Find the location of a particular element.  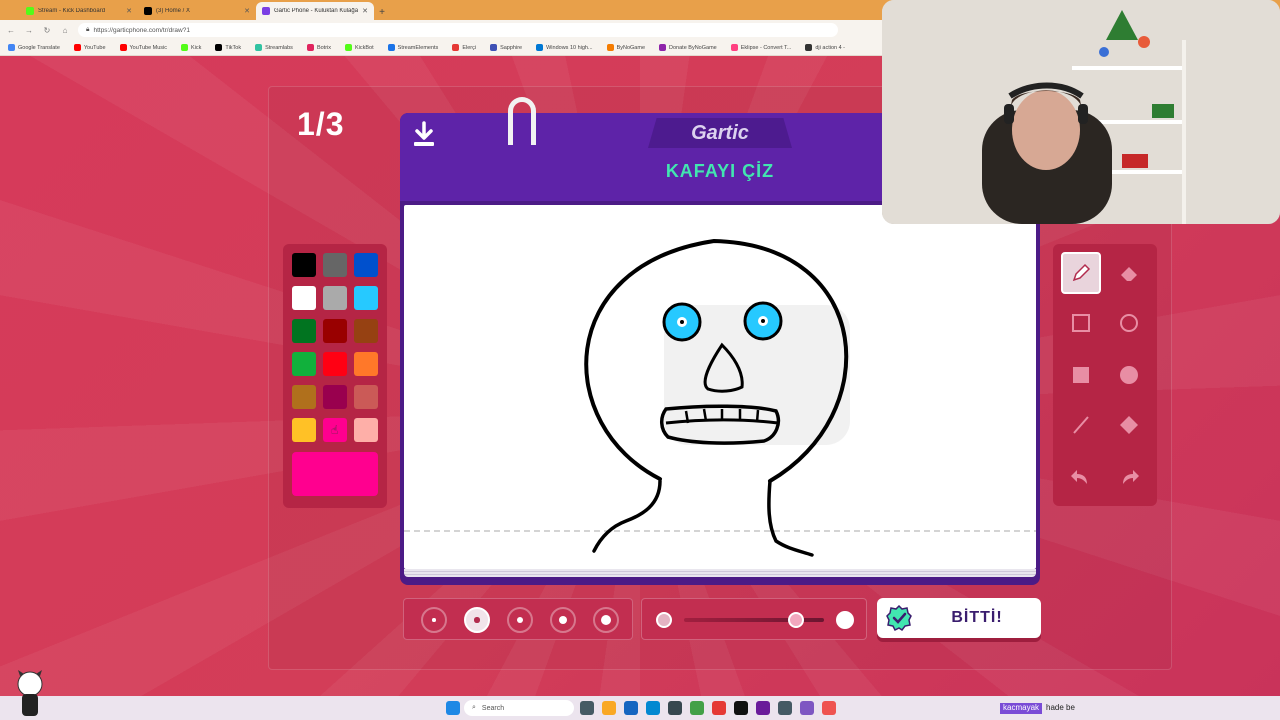

line-icon is located at coordinates (1081, 425).